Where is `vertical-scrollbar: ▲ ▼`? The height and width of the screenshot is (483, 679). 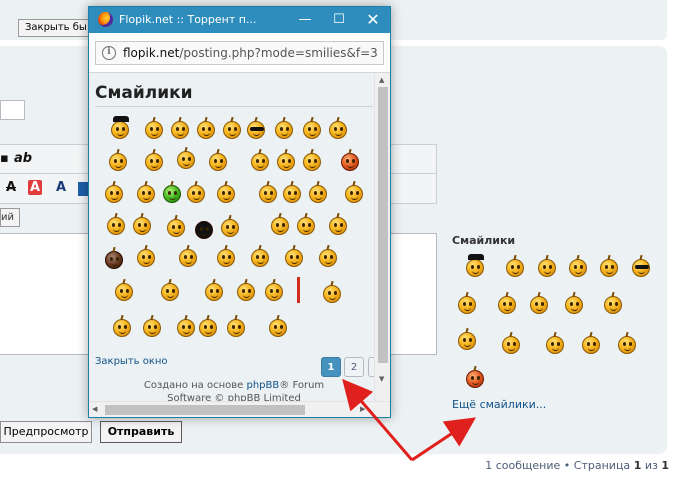 vertical-scrollbar: ▲ ▼ is located at coordinates (382, 237).